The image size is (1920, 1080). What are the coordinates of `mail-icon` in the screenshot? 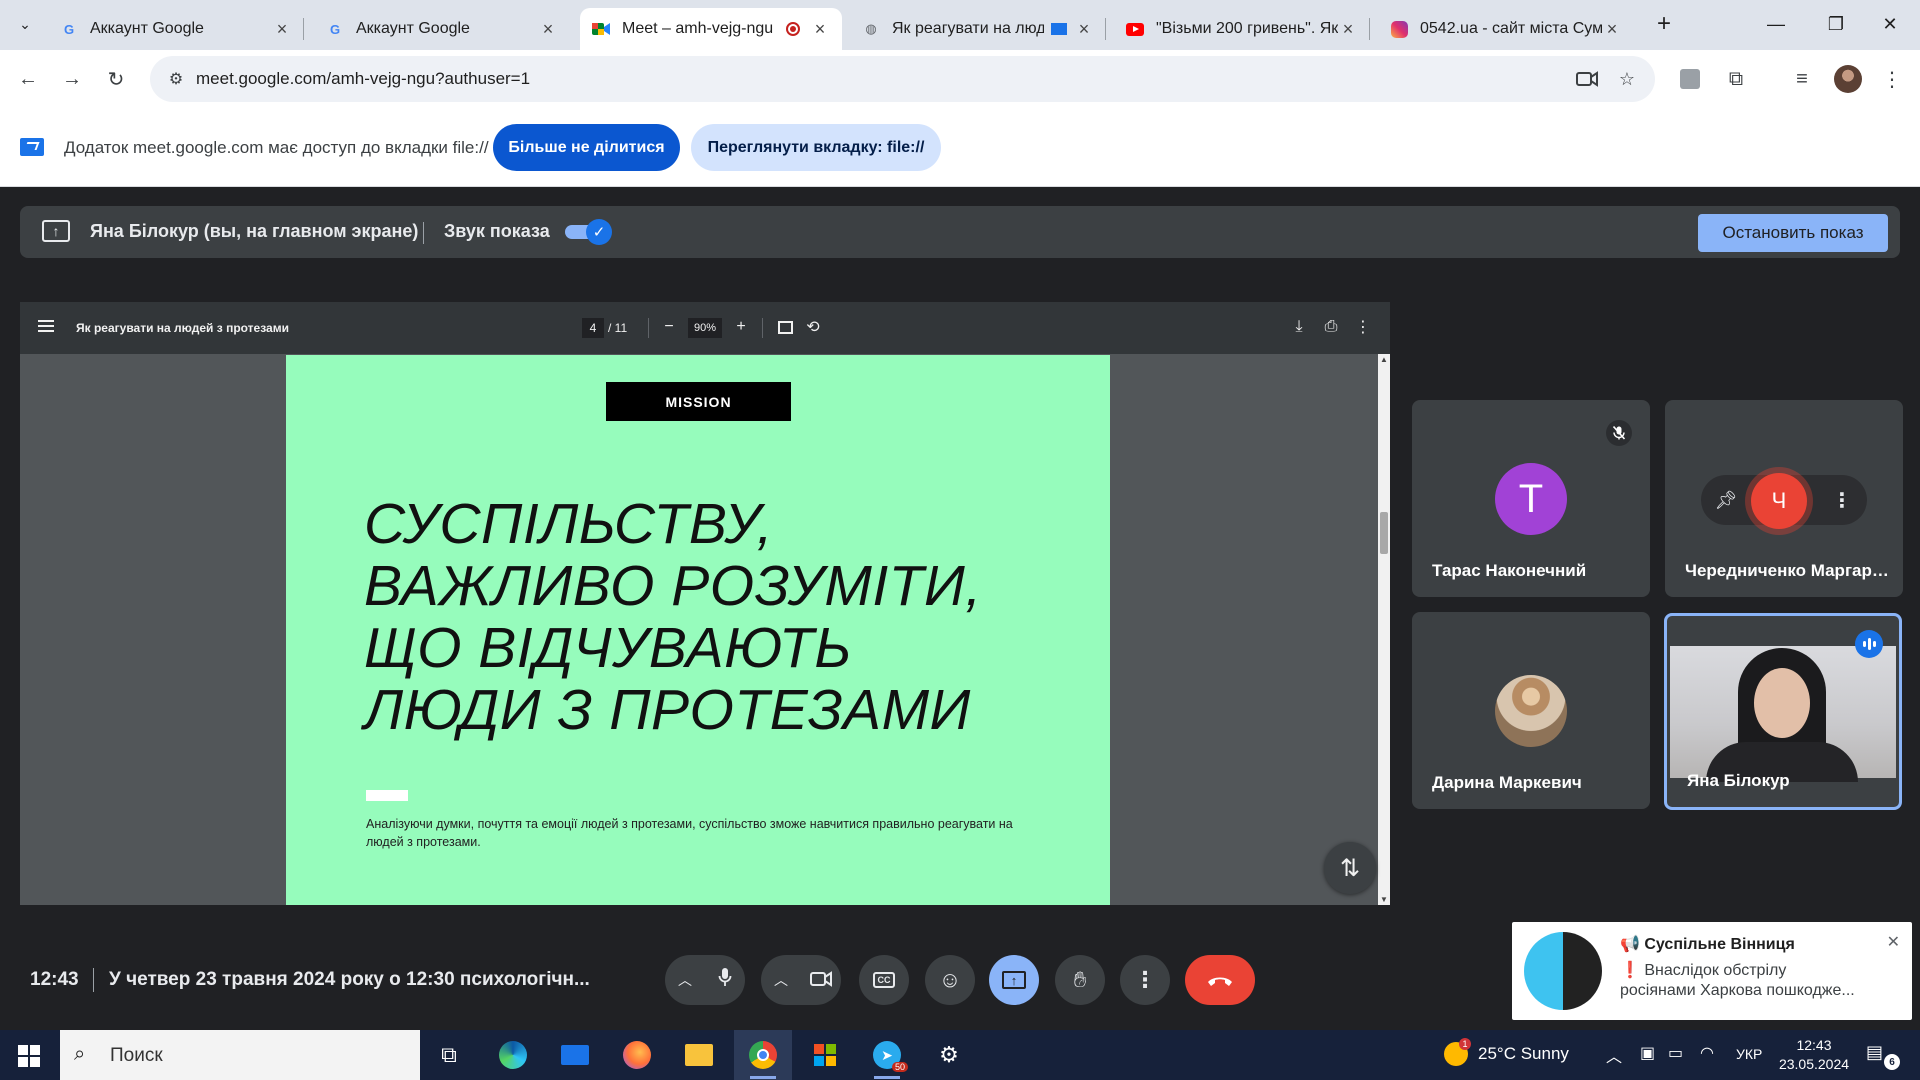 It's located at (575, 1055).